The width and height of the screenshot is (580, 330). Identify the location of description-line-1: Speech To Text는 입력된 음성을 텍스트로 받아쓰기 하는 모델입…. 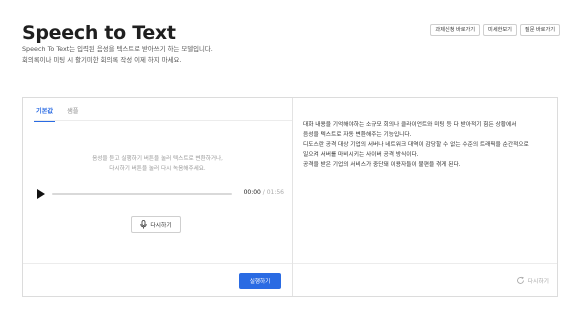
(117, 49).